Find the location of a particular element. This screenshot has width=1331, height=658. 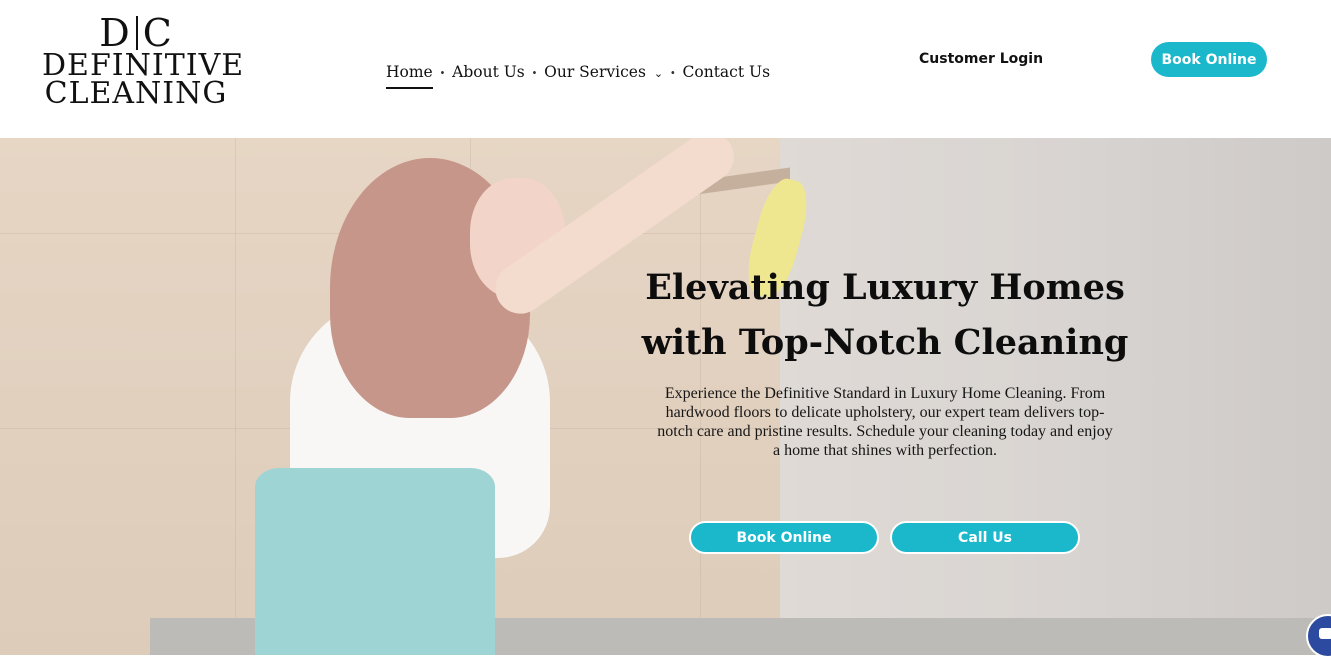

logo-line-2: CLEANING is located at coordinates (136, 93).